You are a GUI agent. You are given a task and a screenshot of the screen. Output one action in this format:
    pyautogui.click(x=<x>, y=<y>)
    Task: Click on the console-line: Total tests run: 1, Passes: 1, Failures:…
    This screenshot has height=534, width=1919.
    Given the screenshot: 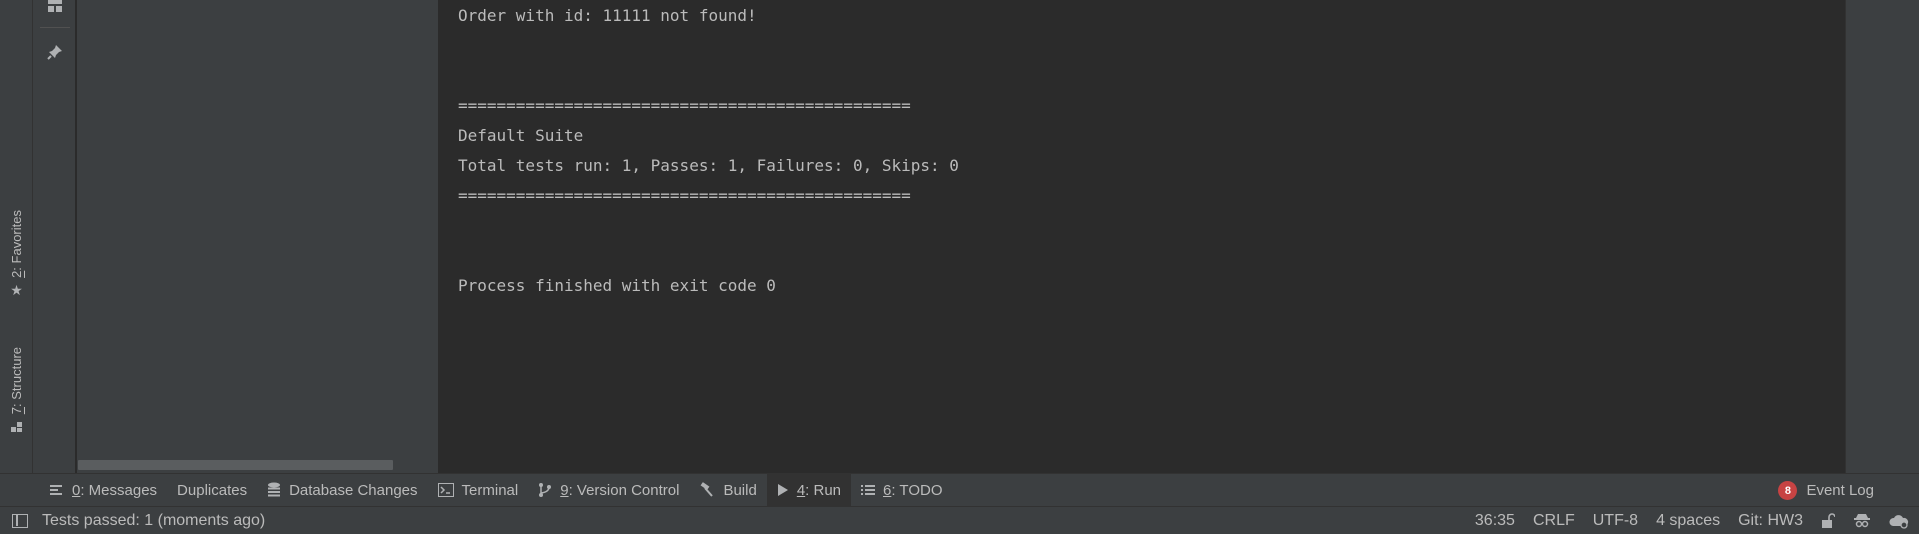 What is the action you would take?
    pyautogui.click(x=708, y=165)
    